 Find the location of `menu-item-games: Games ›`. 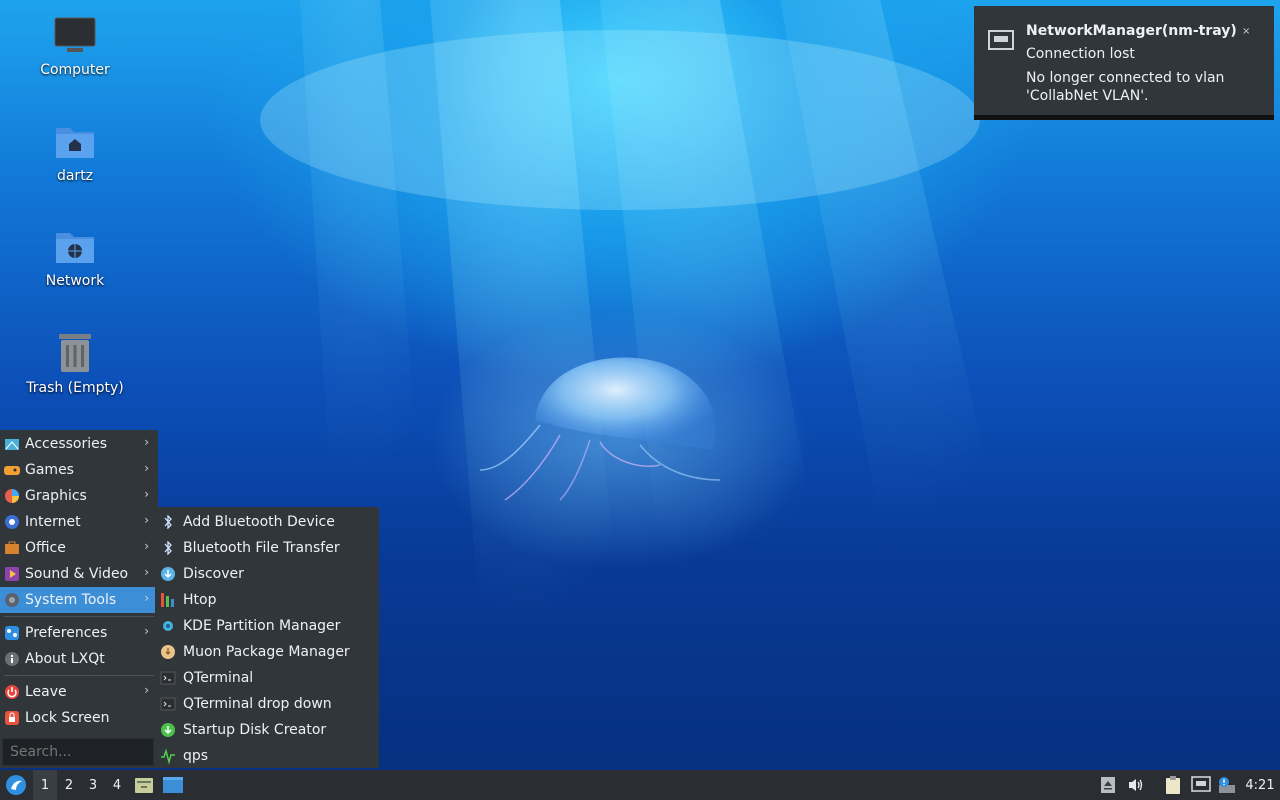

menu-item-games: Games › is located at coordinates (79, 470).